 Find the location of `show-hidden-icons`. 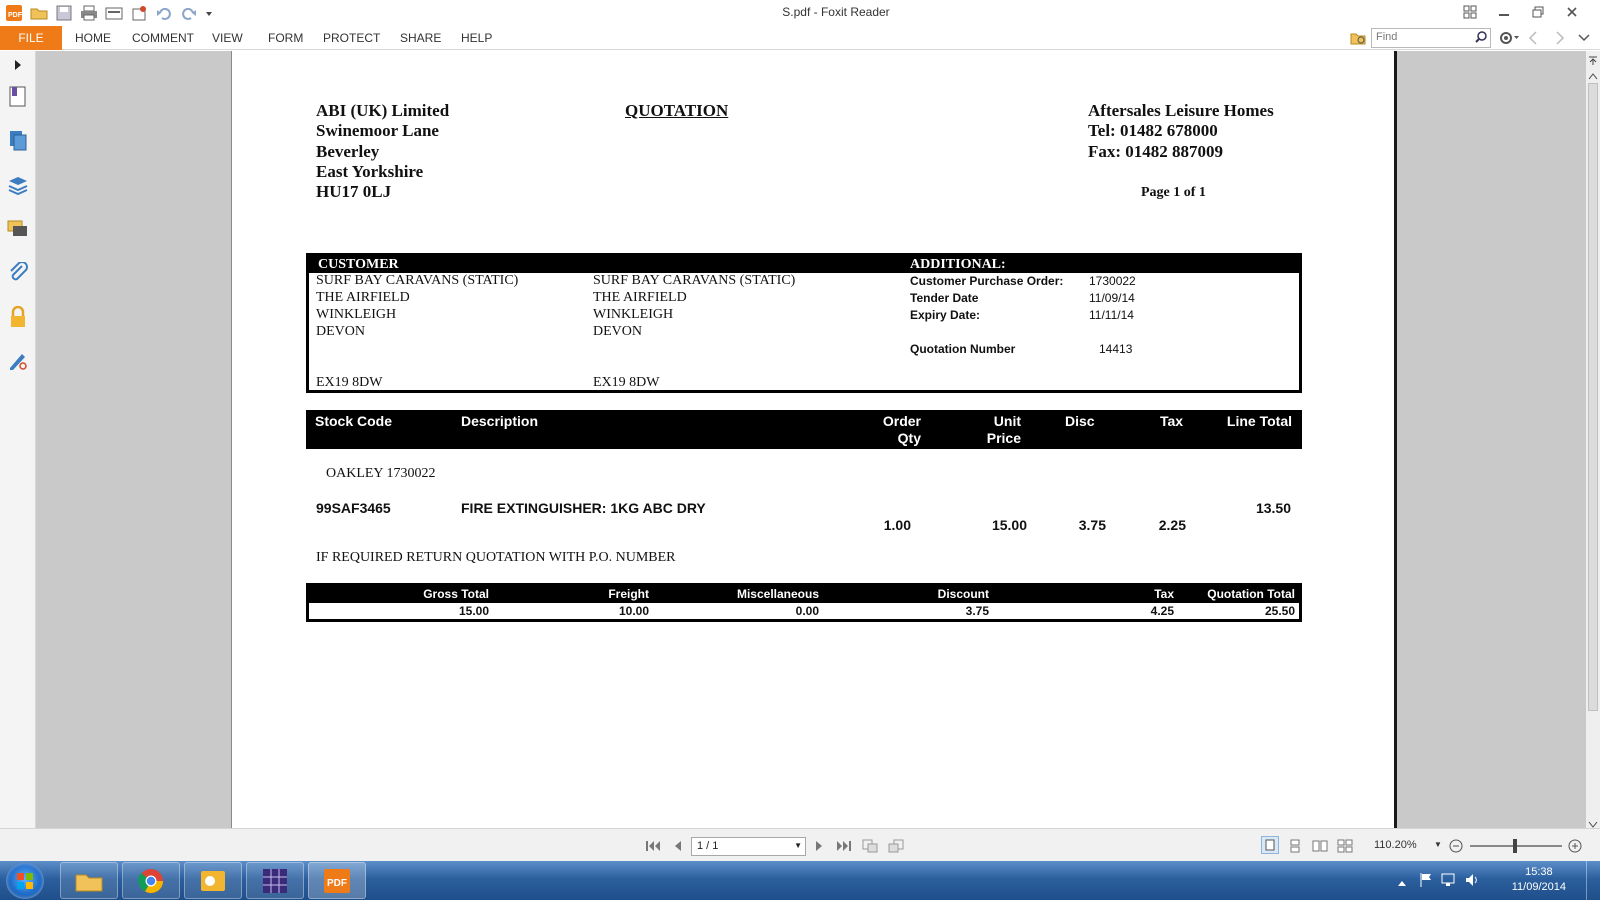

show-hidden-icons is located at coordinates (1402, 883).